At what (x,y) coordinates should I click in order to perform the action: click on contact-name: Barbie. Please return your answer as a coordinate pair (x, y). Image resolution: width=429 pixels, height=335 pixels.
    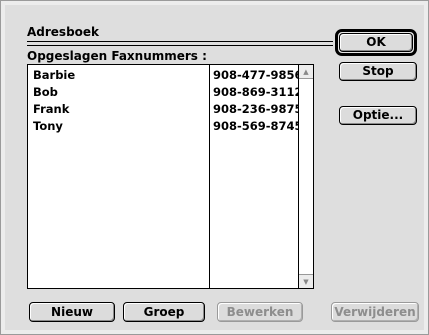
    Looking at the image, I should click on (54, 75).